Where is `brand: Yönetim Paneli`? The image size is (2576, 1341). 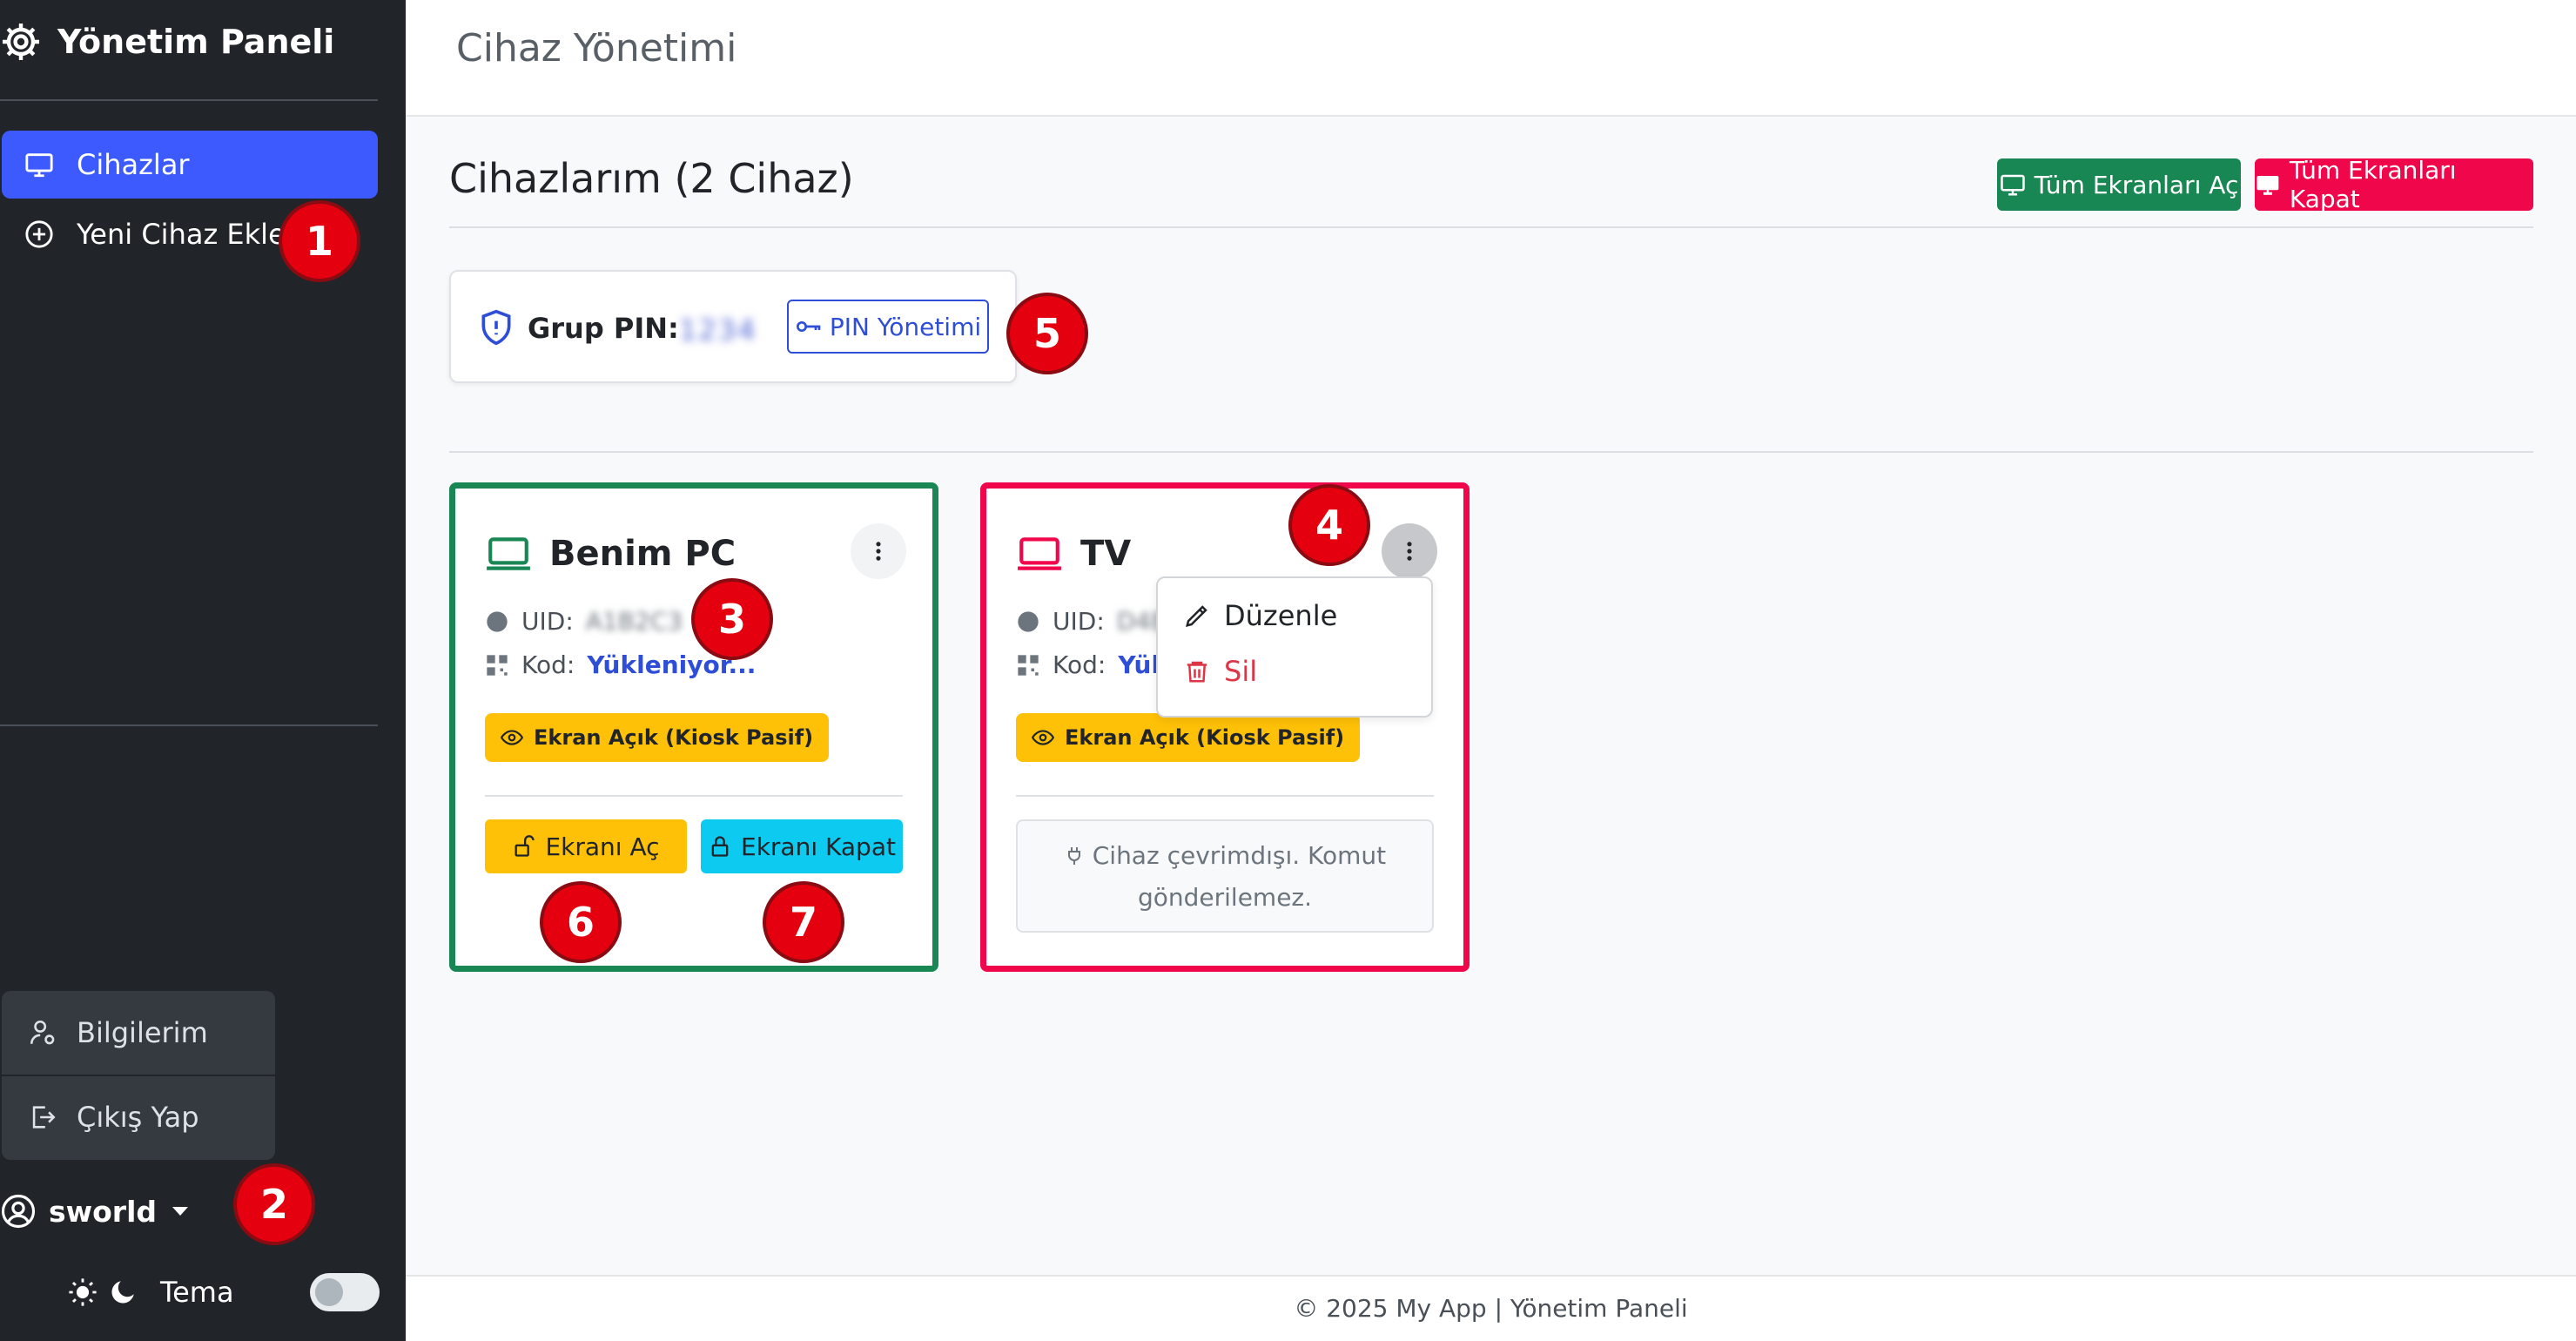 brand: Yönetim Paneli is located at coordinates (167, 42).